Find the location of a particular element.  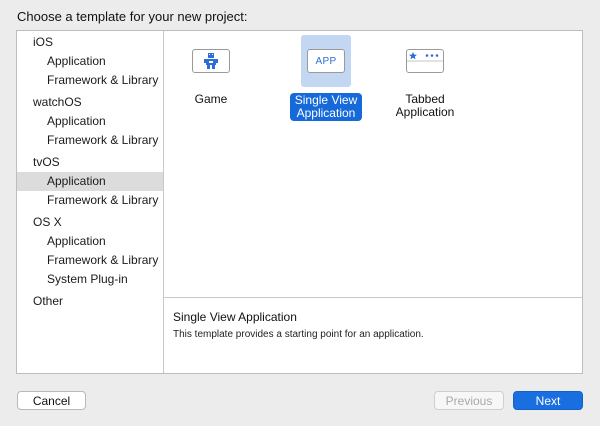

app-icon: APP is located at coordinates (326, 61).